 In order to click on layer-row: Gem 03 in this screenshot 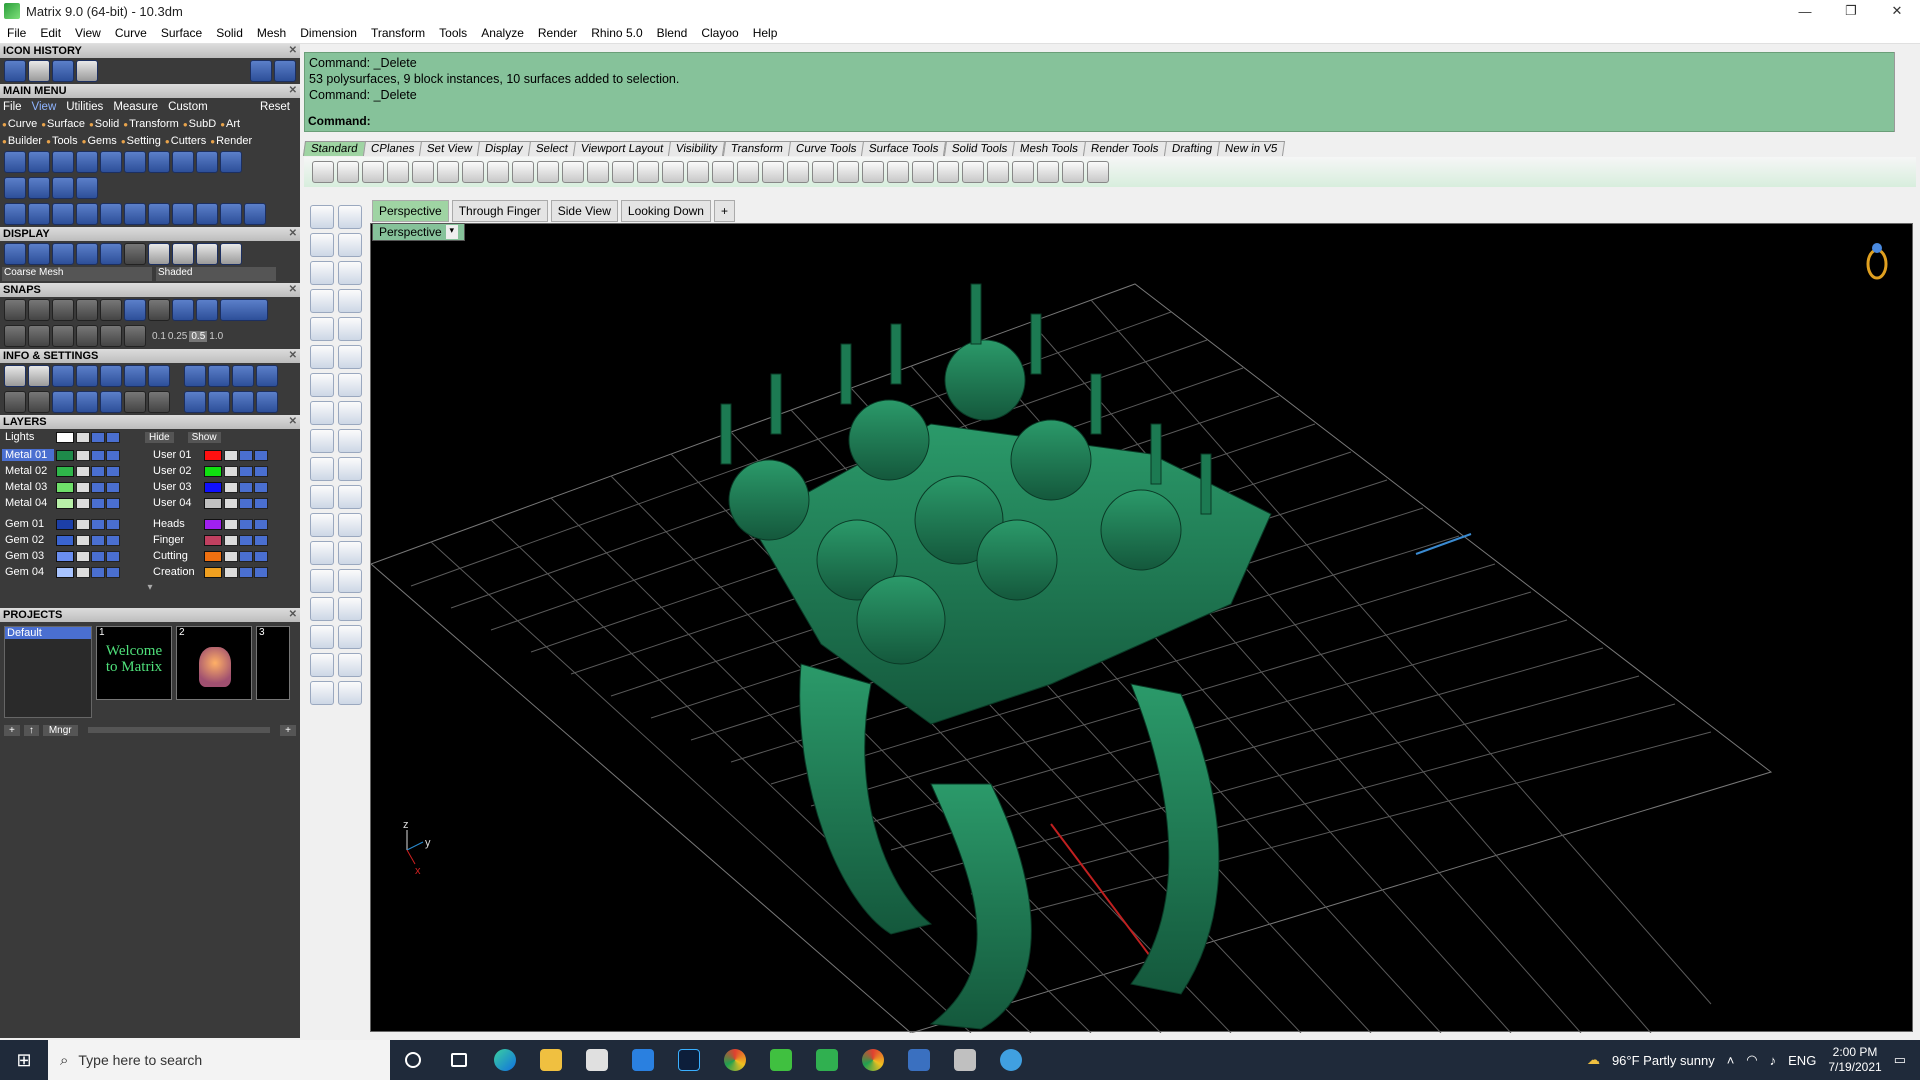, I will do `click(76, 556)`.